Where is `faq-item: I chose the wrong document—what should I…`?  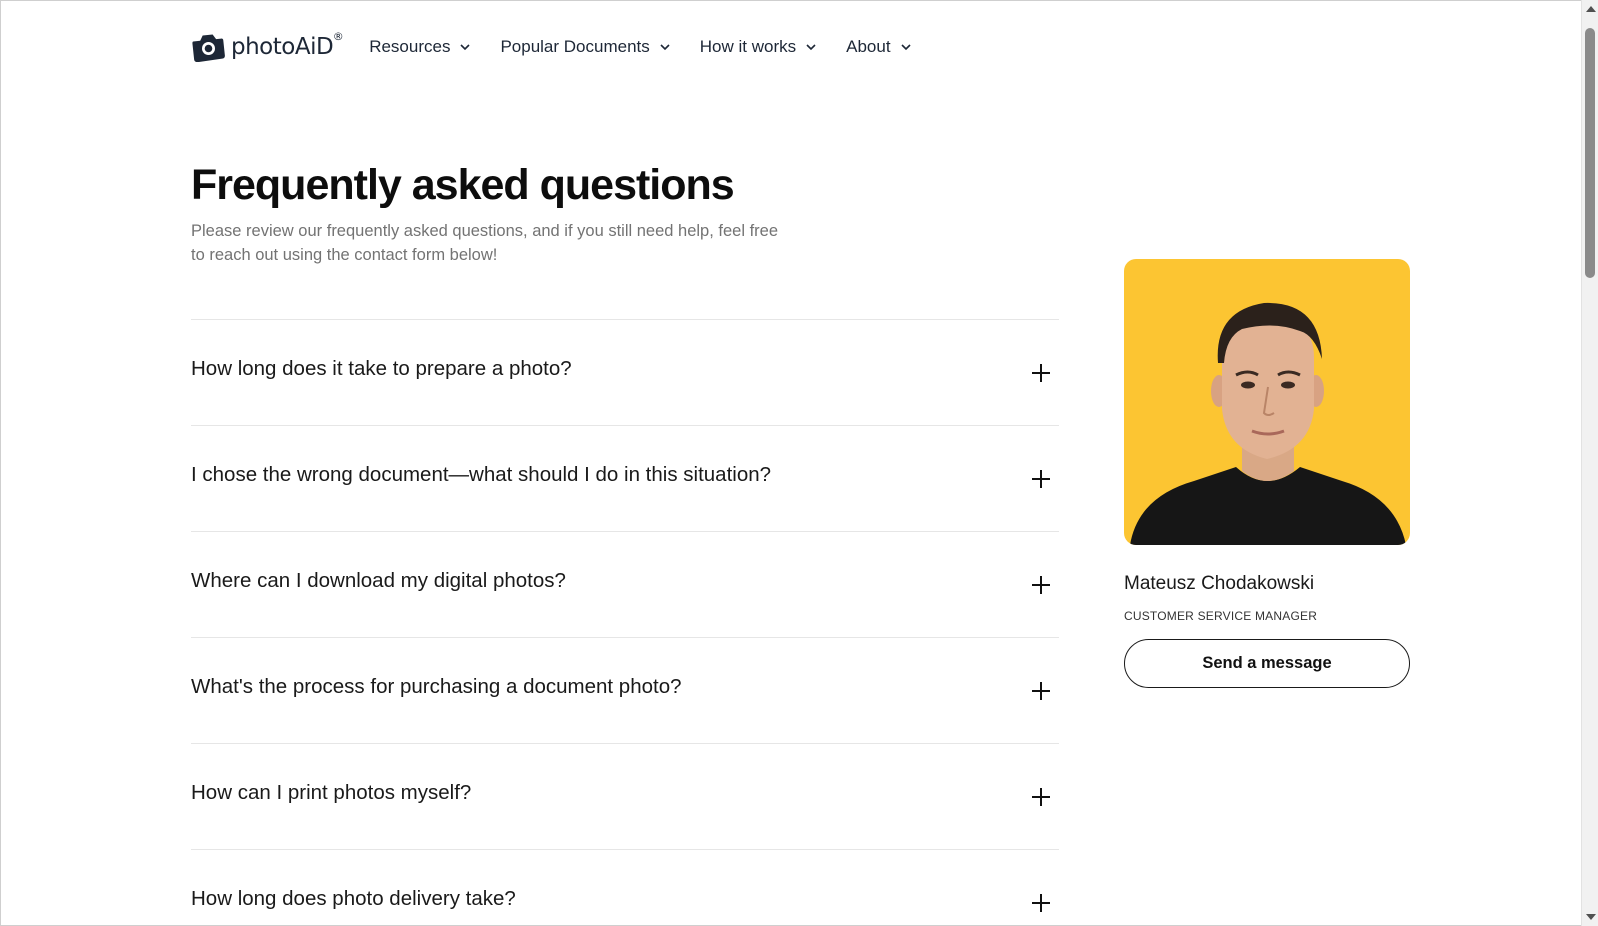
faq-item: I chose the wrong document—what should I… is located at coordinates (625, 478).